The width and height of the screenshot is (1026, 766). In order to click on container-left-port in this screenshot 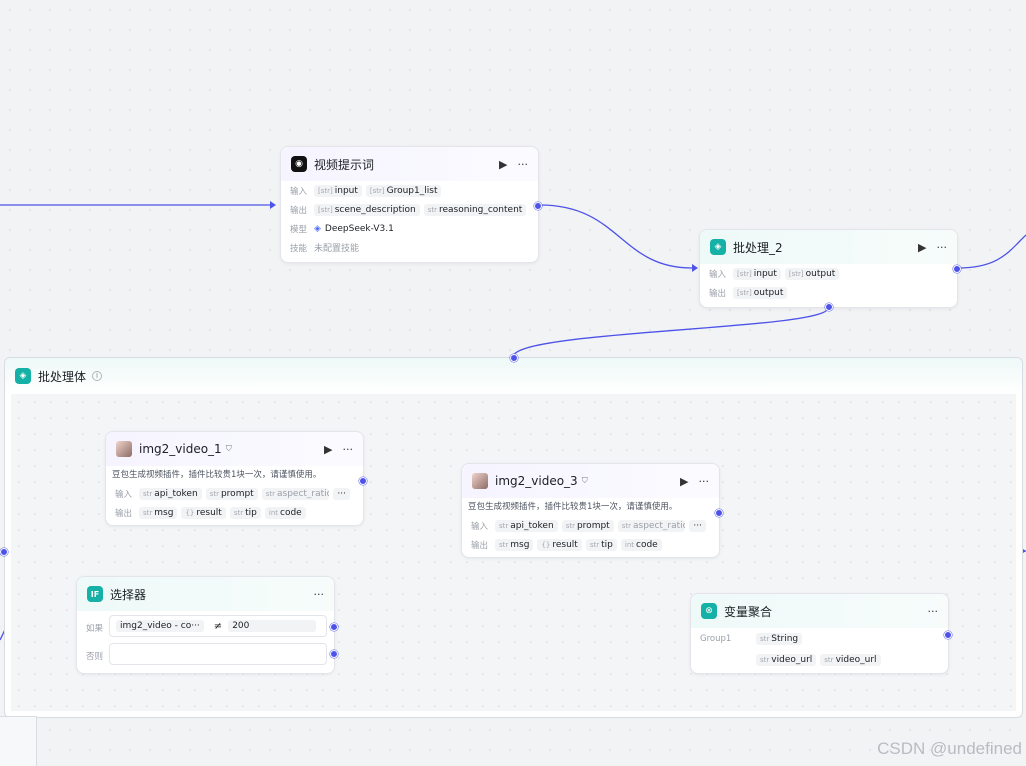, I will do `click(4, 552)`.